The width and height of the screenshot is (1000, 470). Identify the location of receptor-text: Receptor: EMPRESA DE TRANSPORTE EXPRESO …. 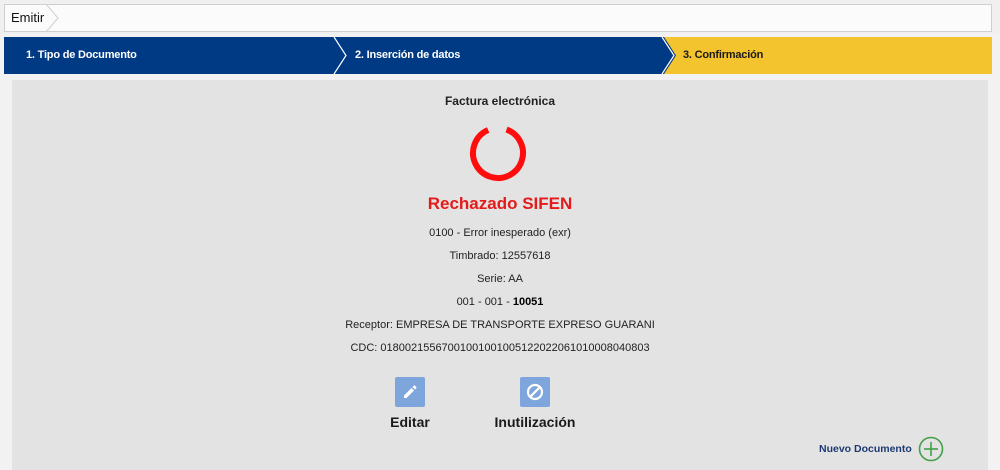
(500, 325).